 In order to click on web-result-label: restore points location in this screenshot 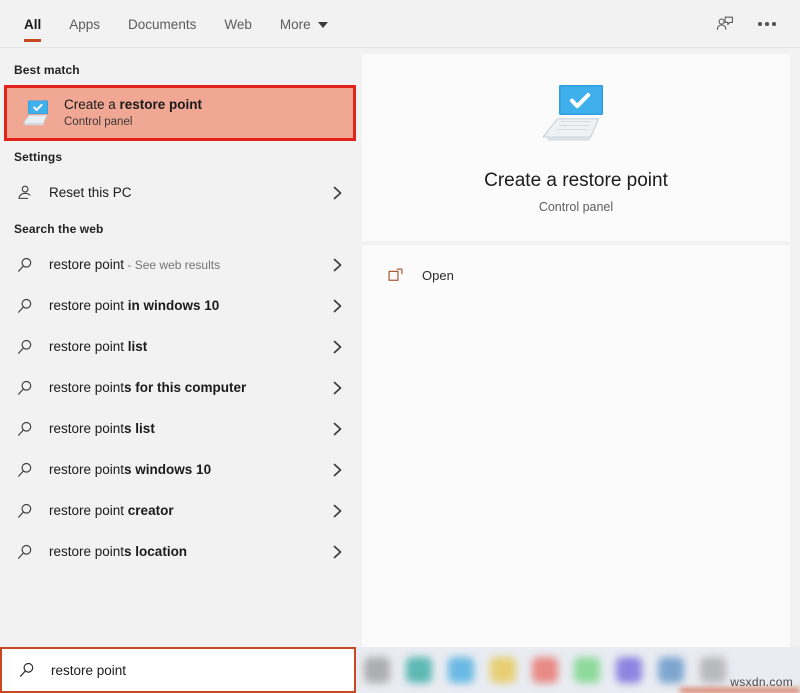, I will do `click(188, 551)`.